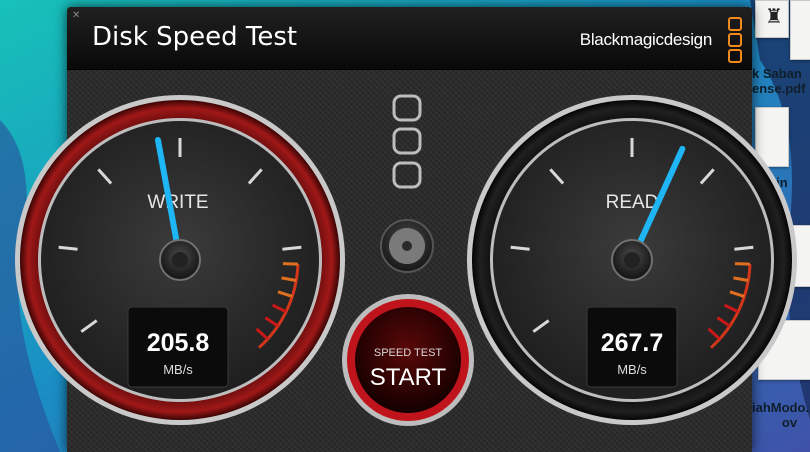  What do you see at coordinates (178, 369) in the screenshot?
I see `write-speed-unit: MB/s` at bounding box center [178, 369].